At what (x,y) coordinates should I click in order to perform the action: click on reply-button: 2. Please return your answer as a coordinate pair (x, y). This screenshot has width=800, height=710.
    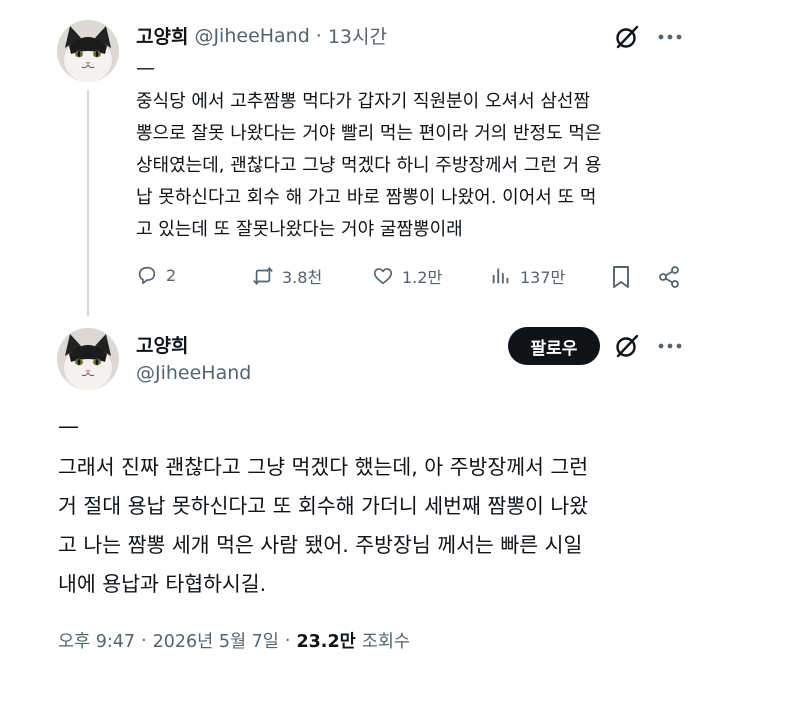
    Looking at the image, I should click on (156, 275).